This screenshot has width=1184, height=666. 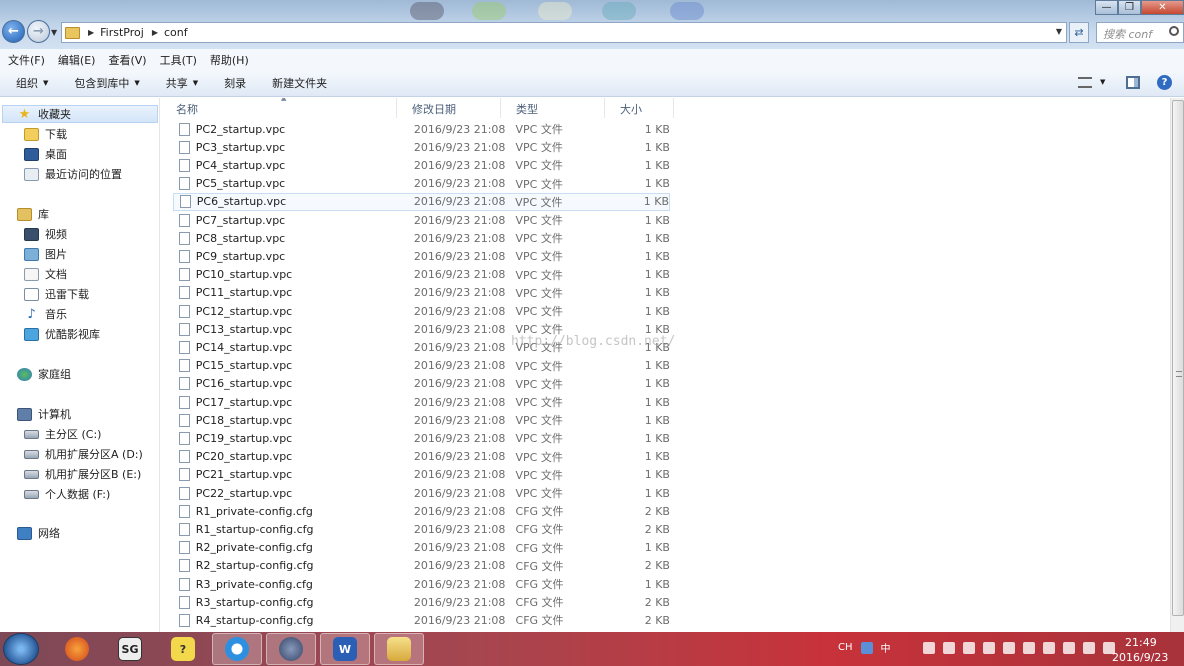 What do you see at coordinates (421, 201) in the screenshot?
I see `file-row: PC6_startup.vpc 2016/9/23 21:08 VPC 文件 1 KB` at bounding box center [421, 201].